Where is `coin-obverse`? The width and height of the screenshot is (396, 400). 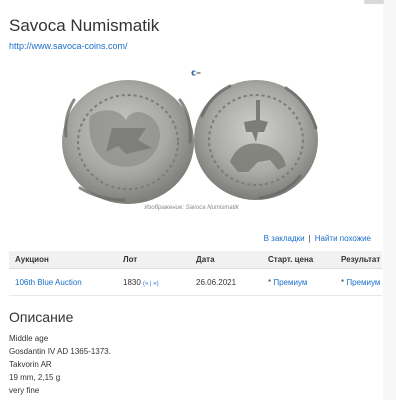
coin-obverse is located at coordinates (128, 142).